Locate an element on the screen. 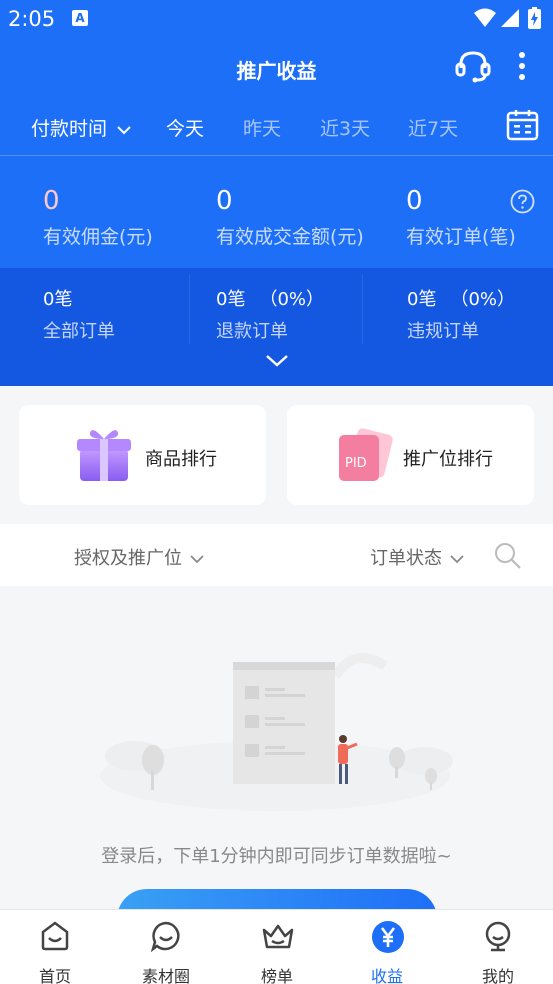 The width and height of the screenshot is (553, 984). battery-icon is located at coordinates (534, 18).